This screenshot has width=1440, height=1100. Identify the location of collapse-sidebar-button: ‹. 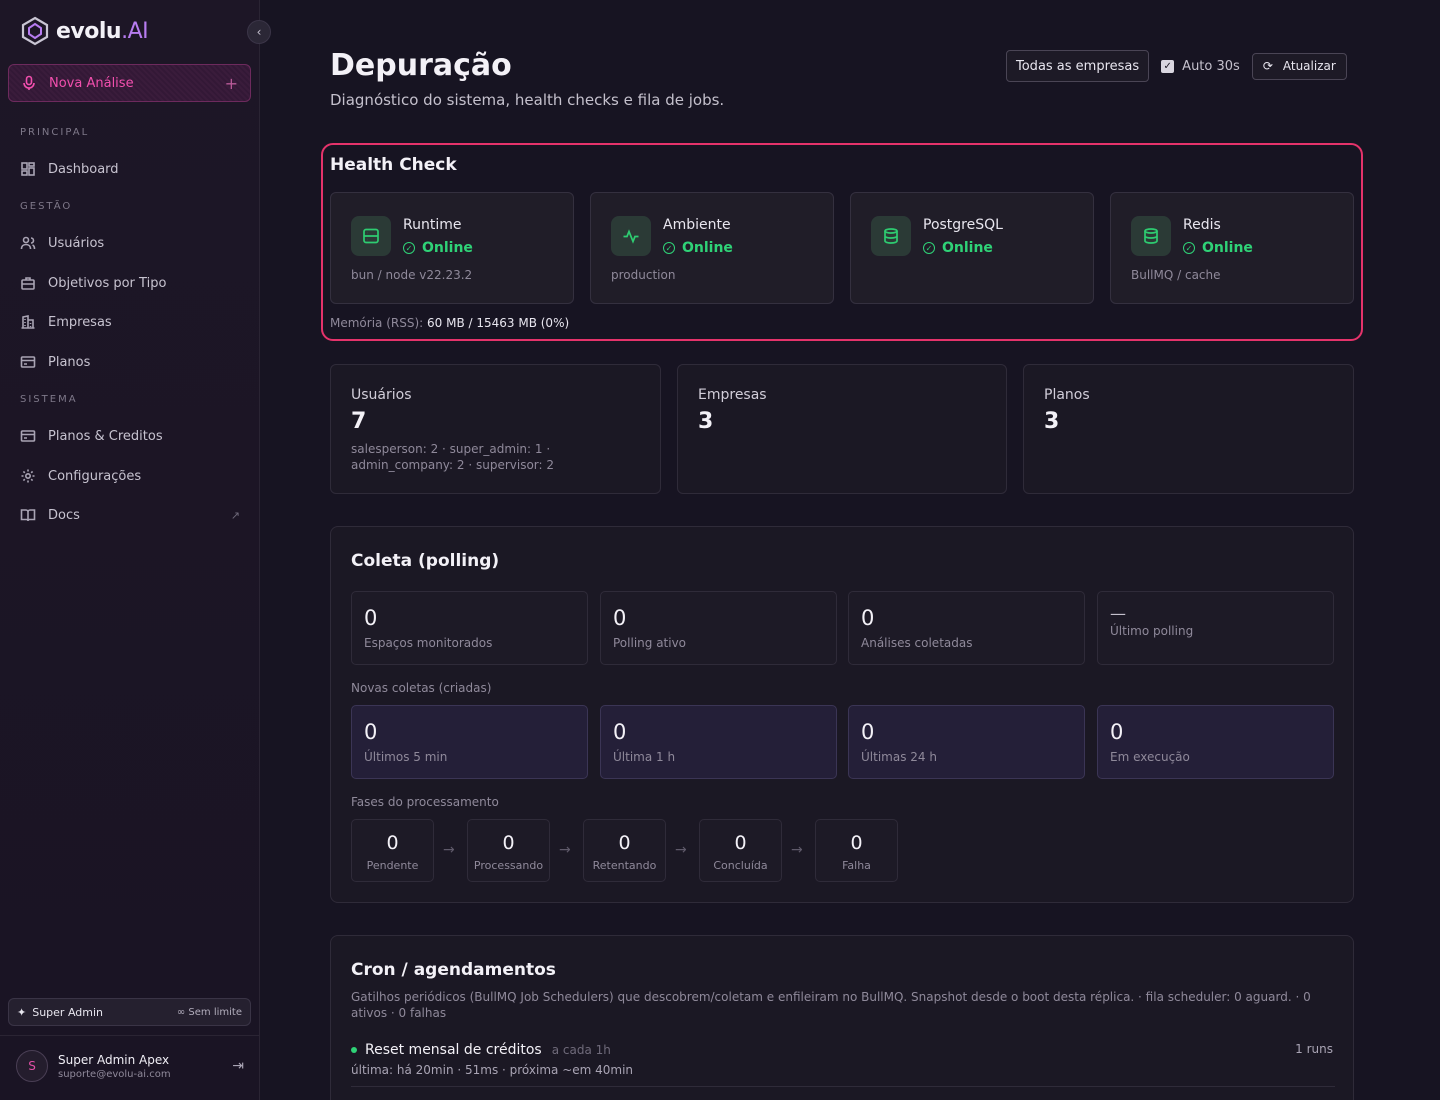
(259, 32).